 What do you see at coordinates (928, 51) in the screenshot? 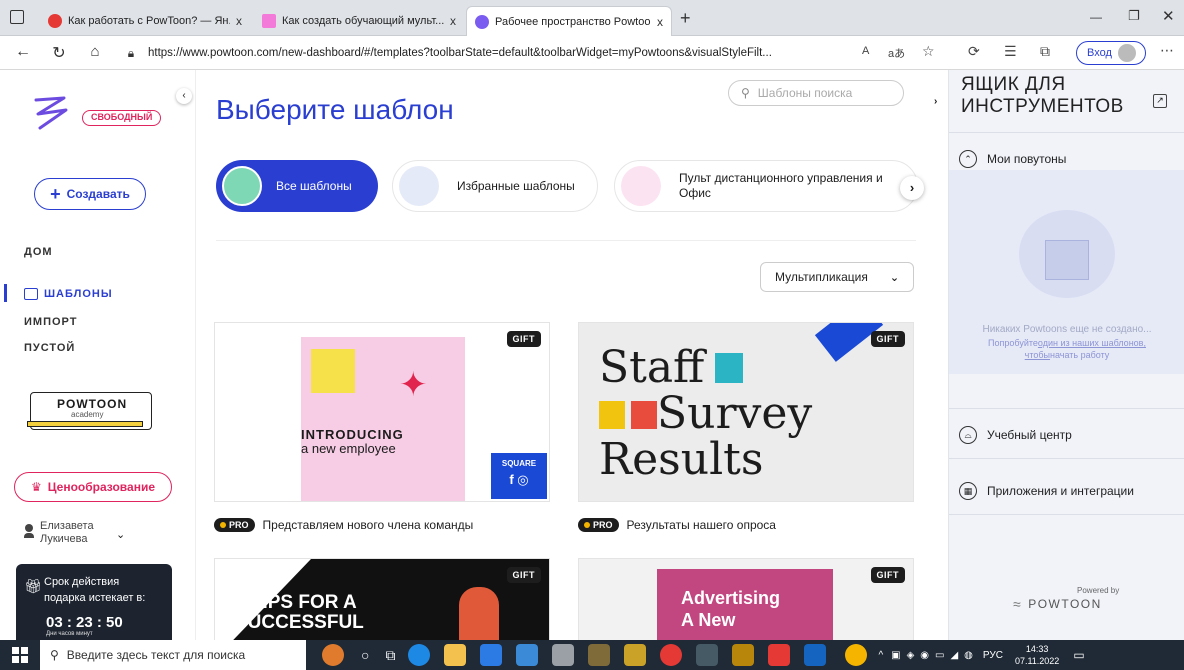
I see `favorite-star-icon: ☆` at bounding box center [928, 51].